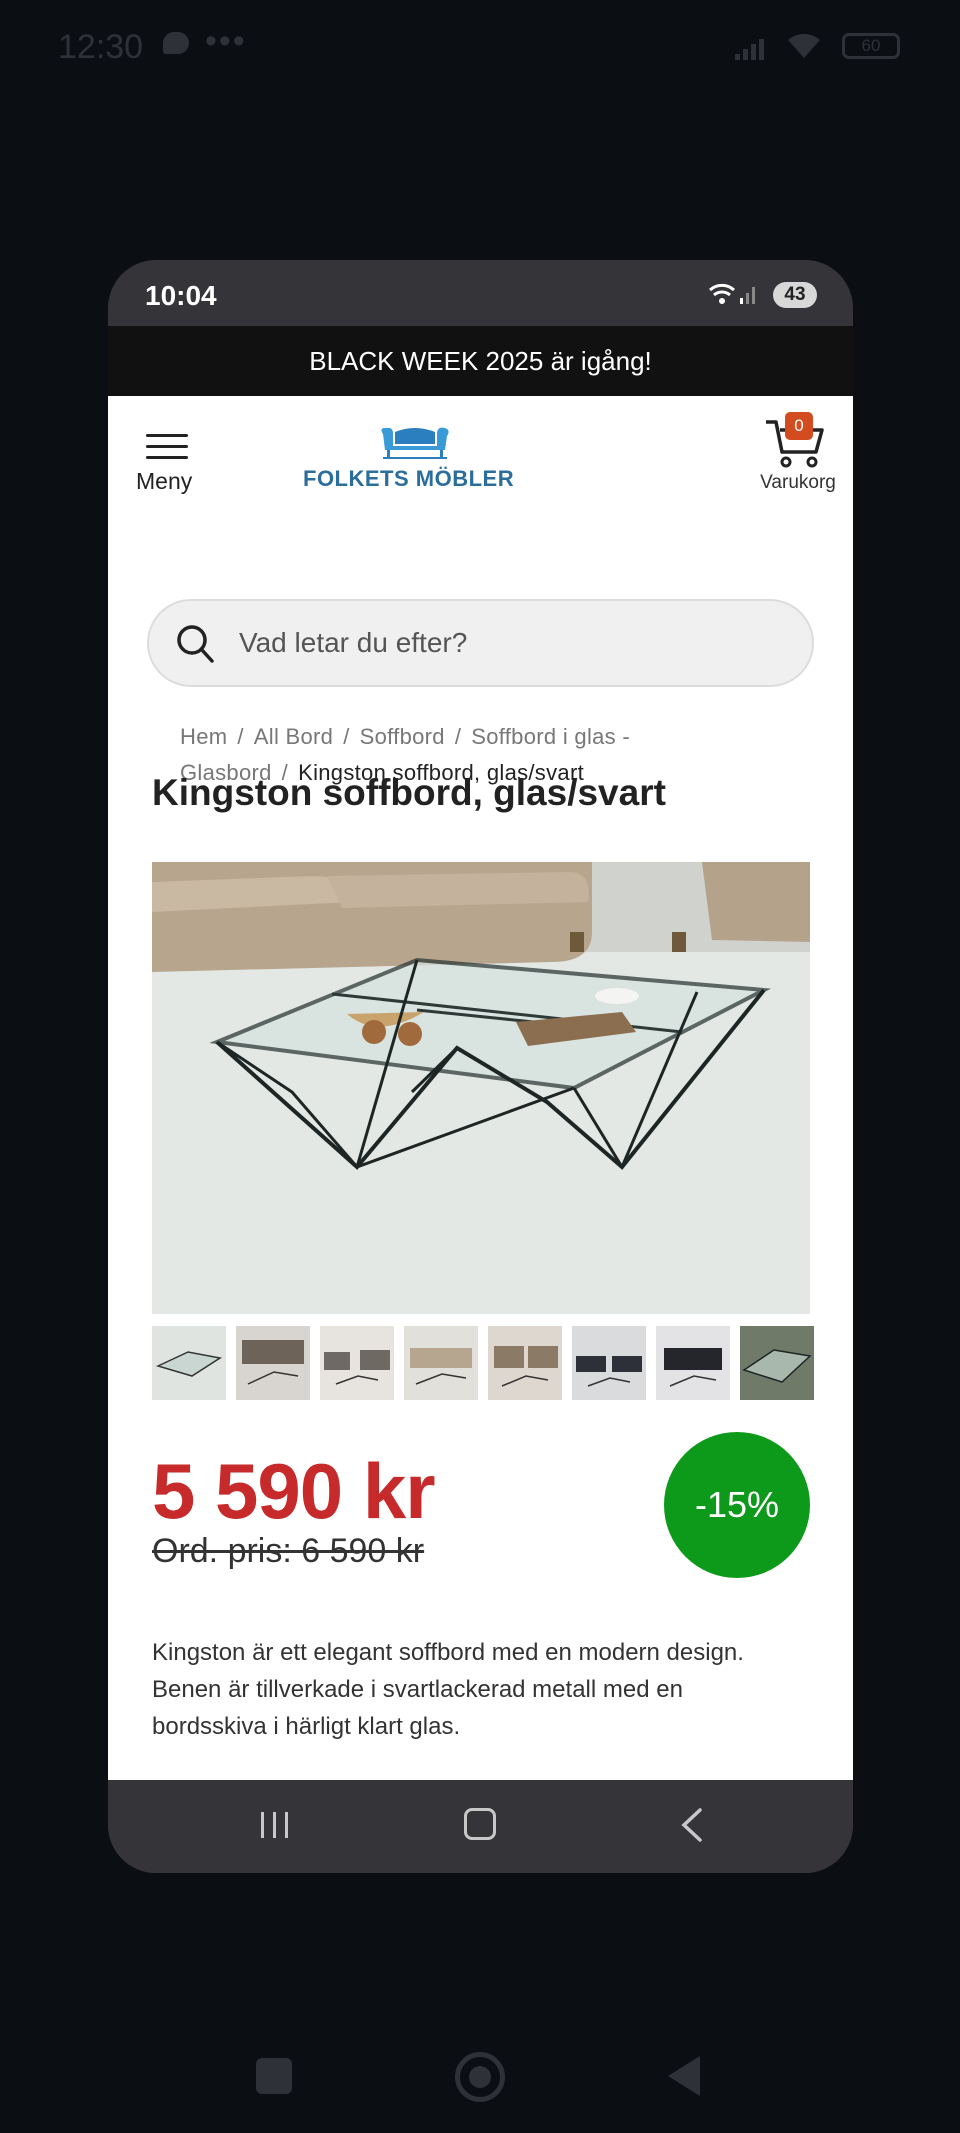 Image resolution: width=960 pixels, height=2133 pixels. I want to click on outer-navigation-bar, so click(480, 2086).